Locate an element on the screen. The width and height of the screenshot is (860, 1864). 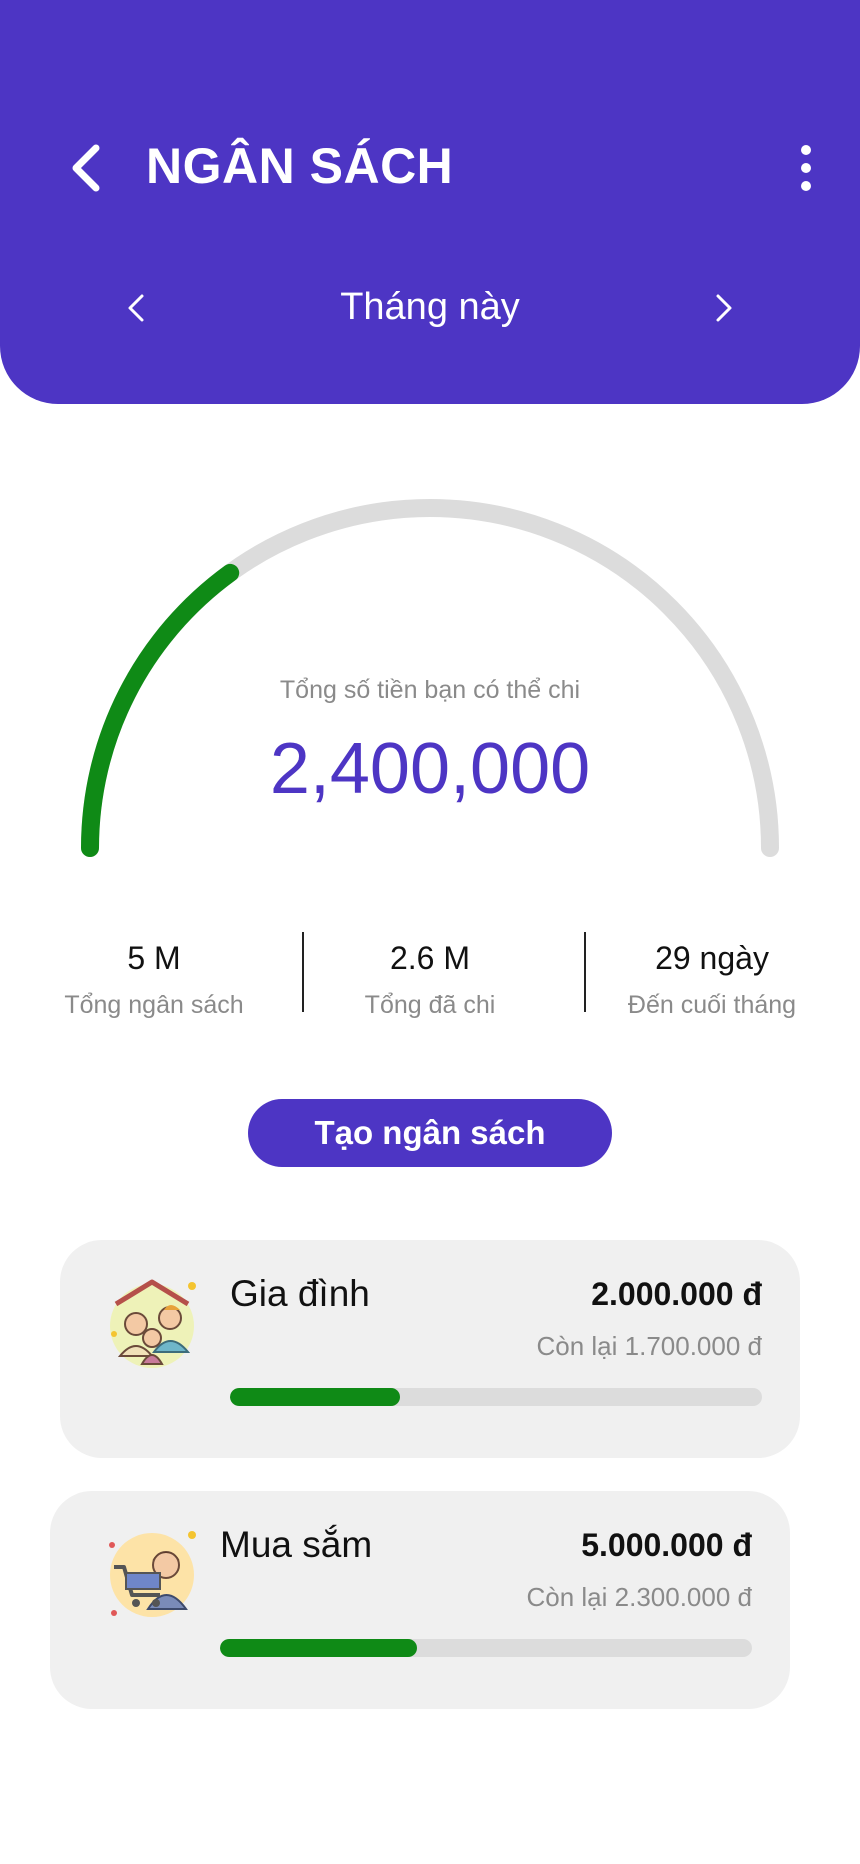
budget-card-shopping: Mua sắm 5.000.000 đ Còn lại 2.300.000 đ is located at coordinates (420, 1600).